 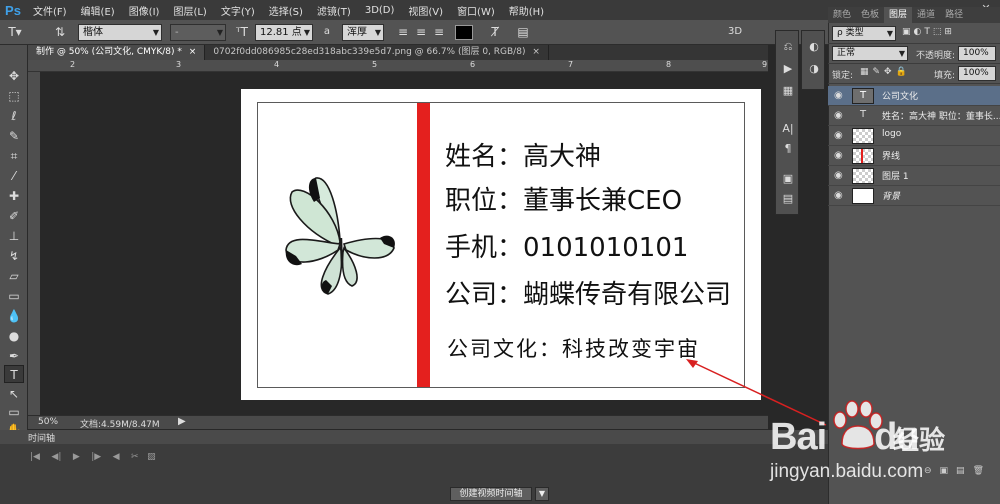 I want to click on layer-row: ◉ logo, so click(x=914, y=136).